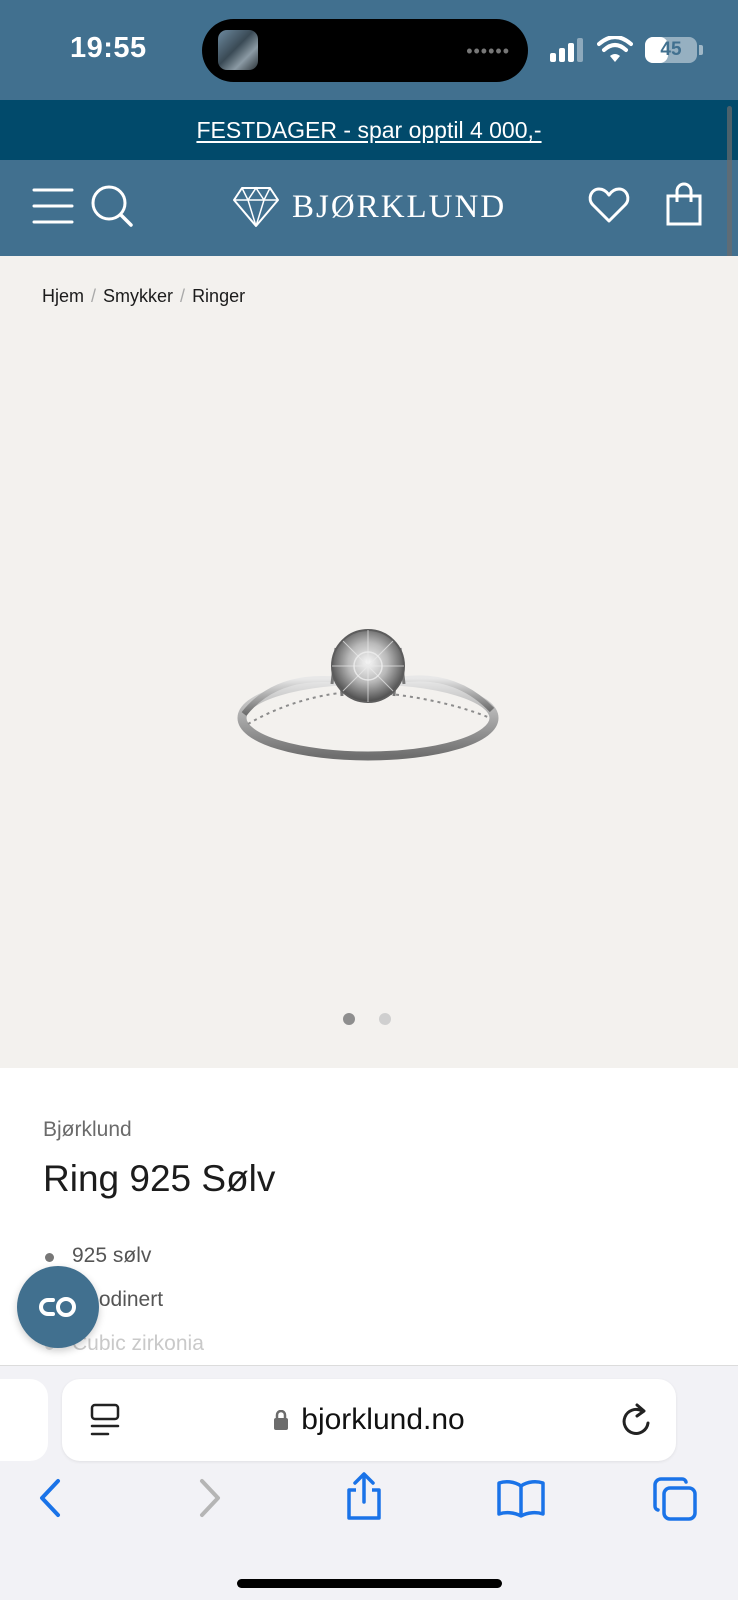  Describe the element at coordinates (637, 1421) in the screenshot. I see `reload-icon` at that location.